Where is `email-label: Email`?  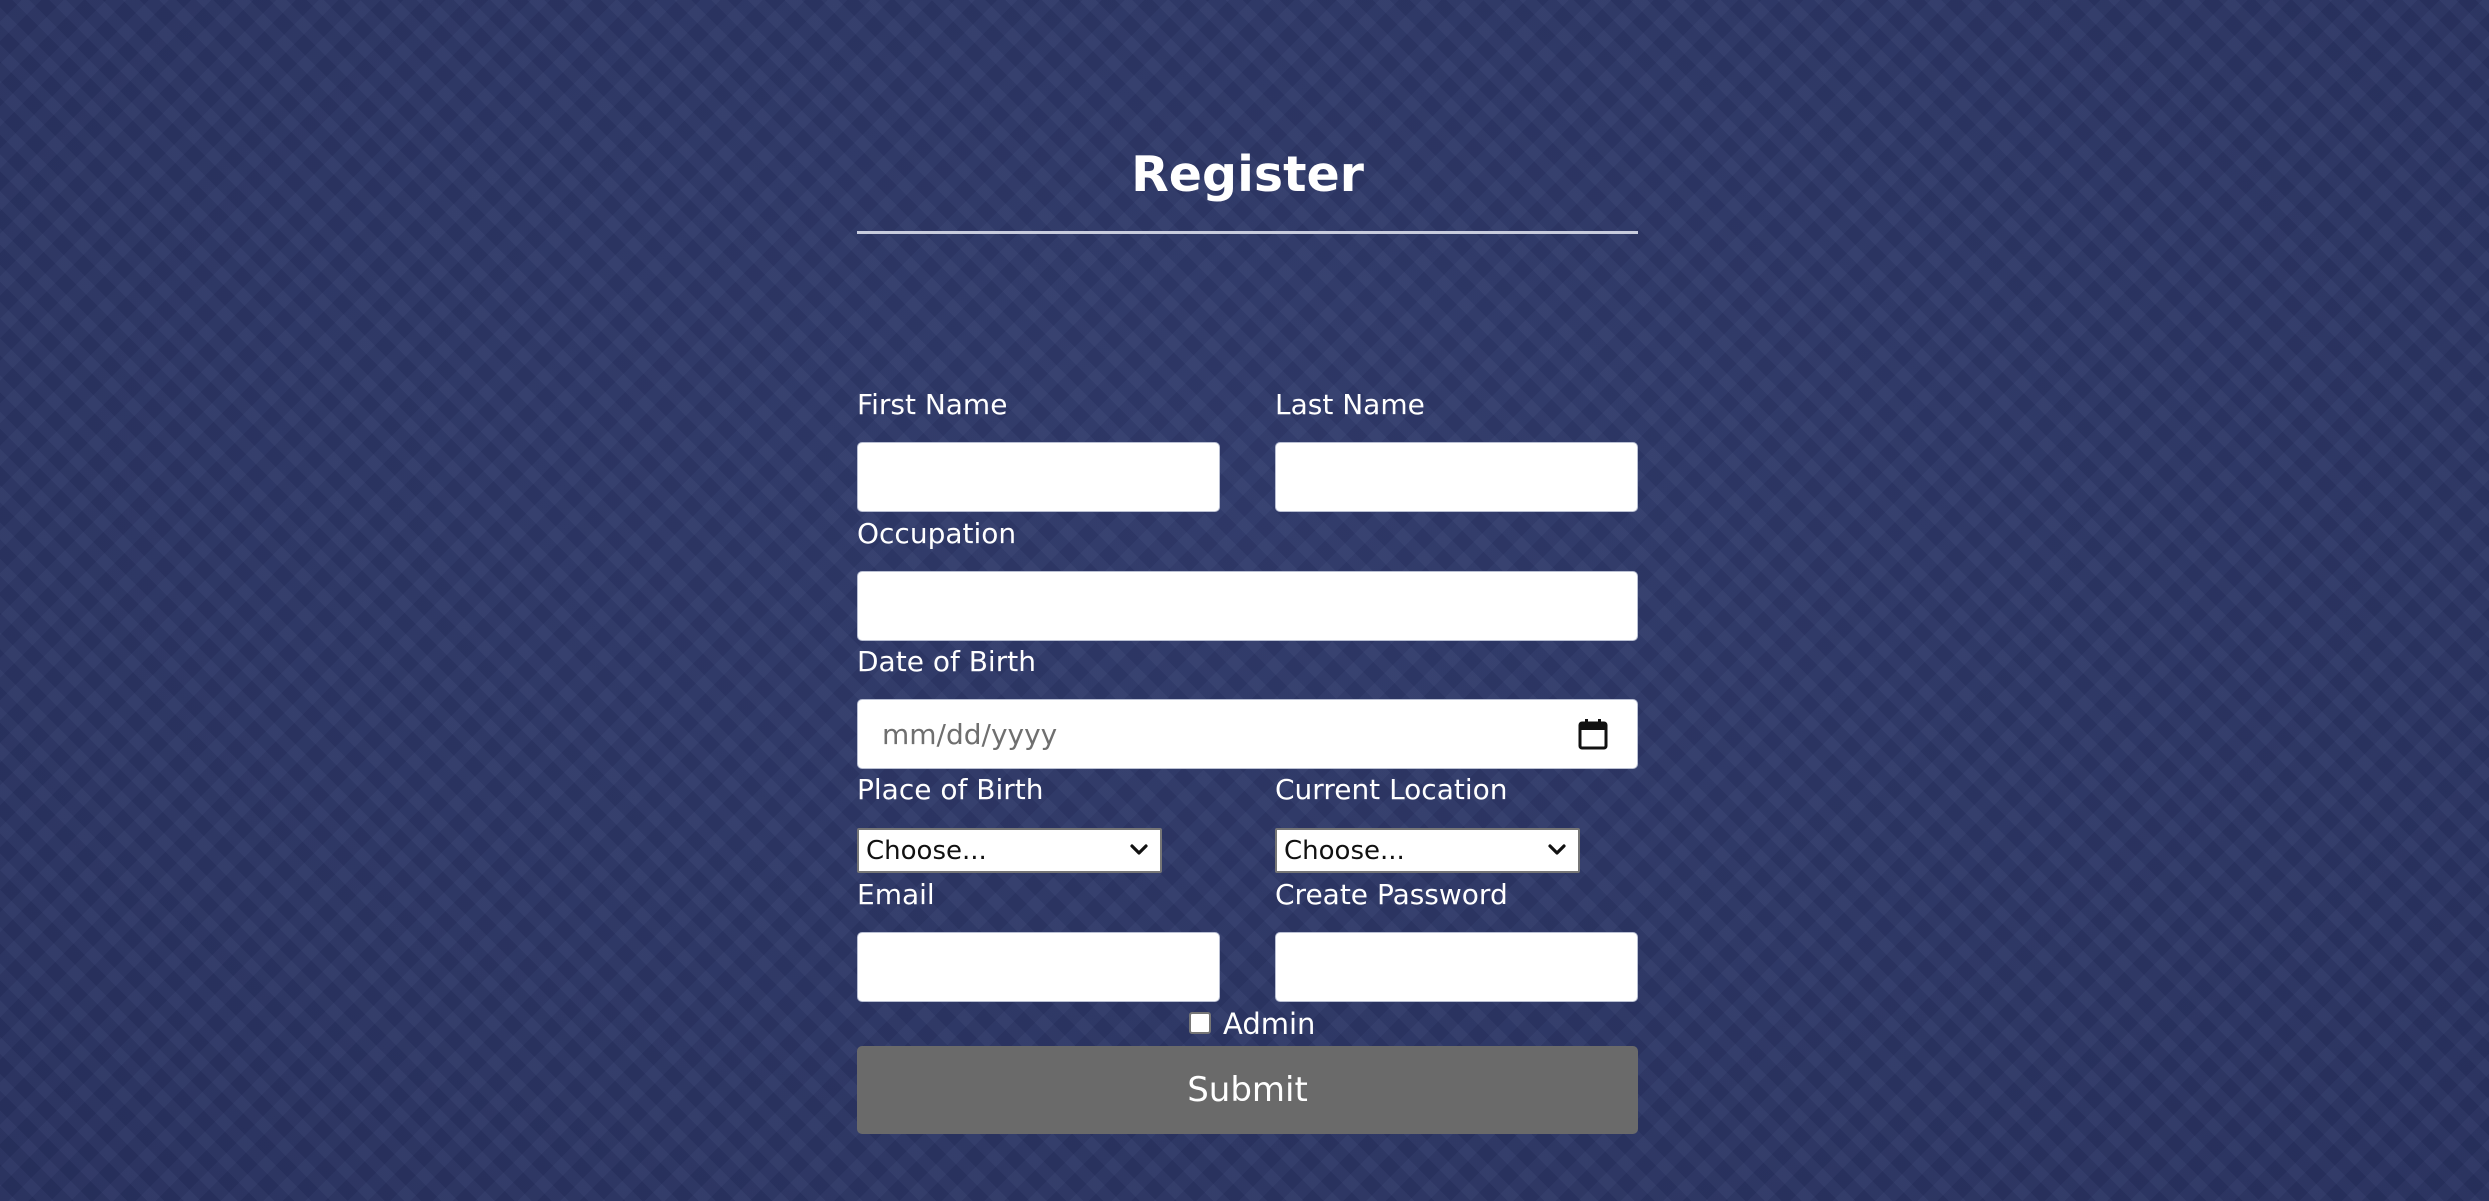
email-label: Email is located at coordinates (896, 894).